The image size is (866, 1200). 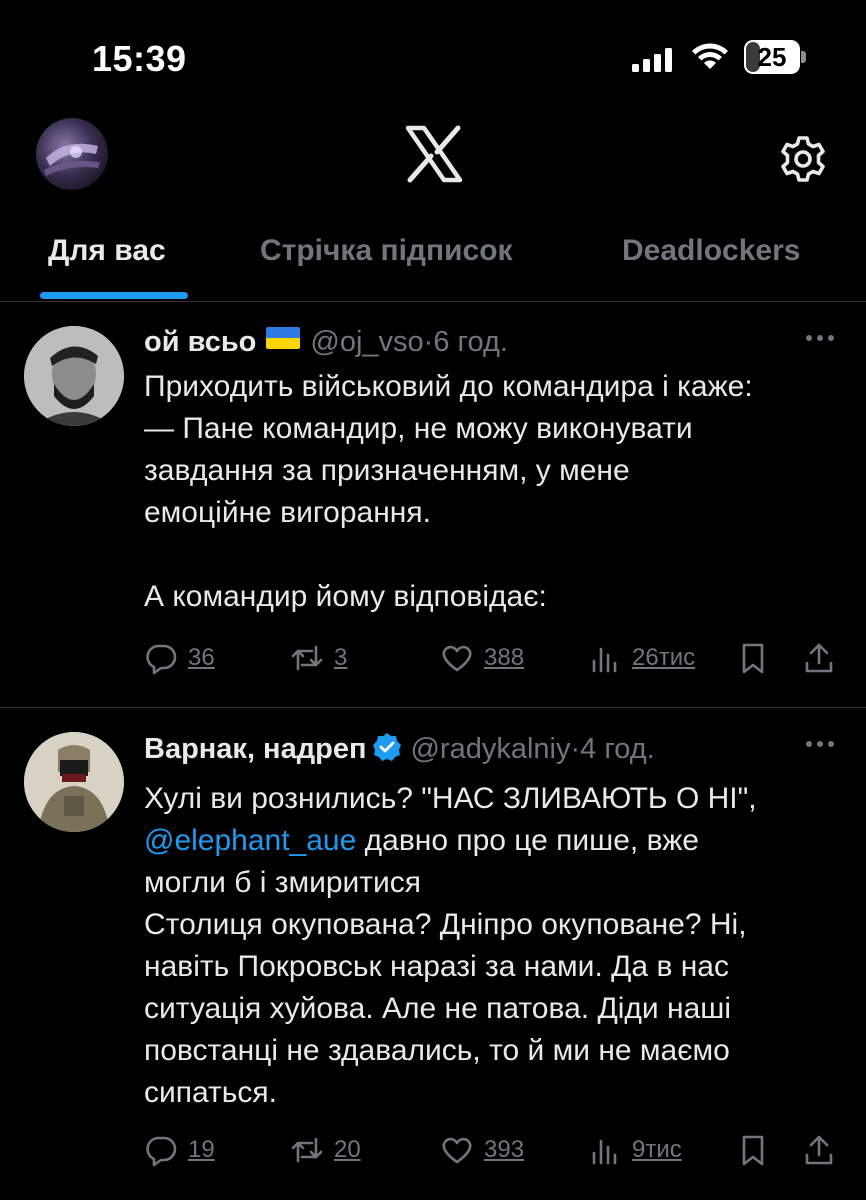 What do you see at coordinates (347, 1149) in the screenshot?
I see `repost-count: 20` at bounding box center [347, 1149].